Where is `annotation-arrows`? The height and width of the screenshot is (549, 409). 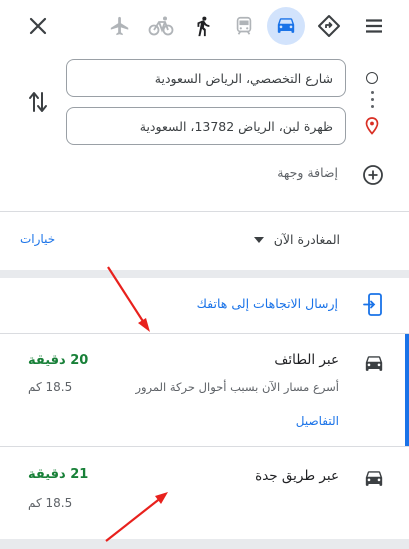
annotation-arrows is located at coordinates (136, 404).